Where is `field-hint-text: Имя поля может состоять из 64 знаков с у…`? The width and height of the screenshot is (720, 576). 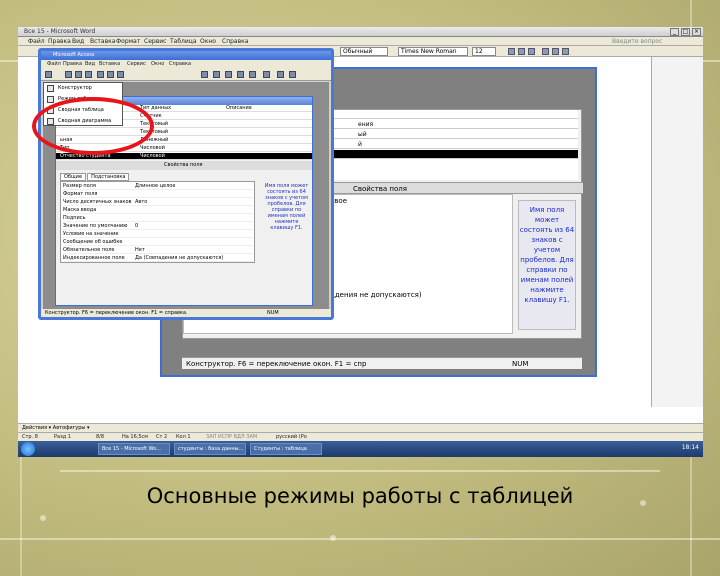
field-hint-text: Имя поля может состоять из 64 знаков с у… is located at coordinates (547, 255).